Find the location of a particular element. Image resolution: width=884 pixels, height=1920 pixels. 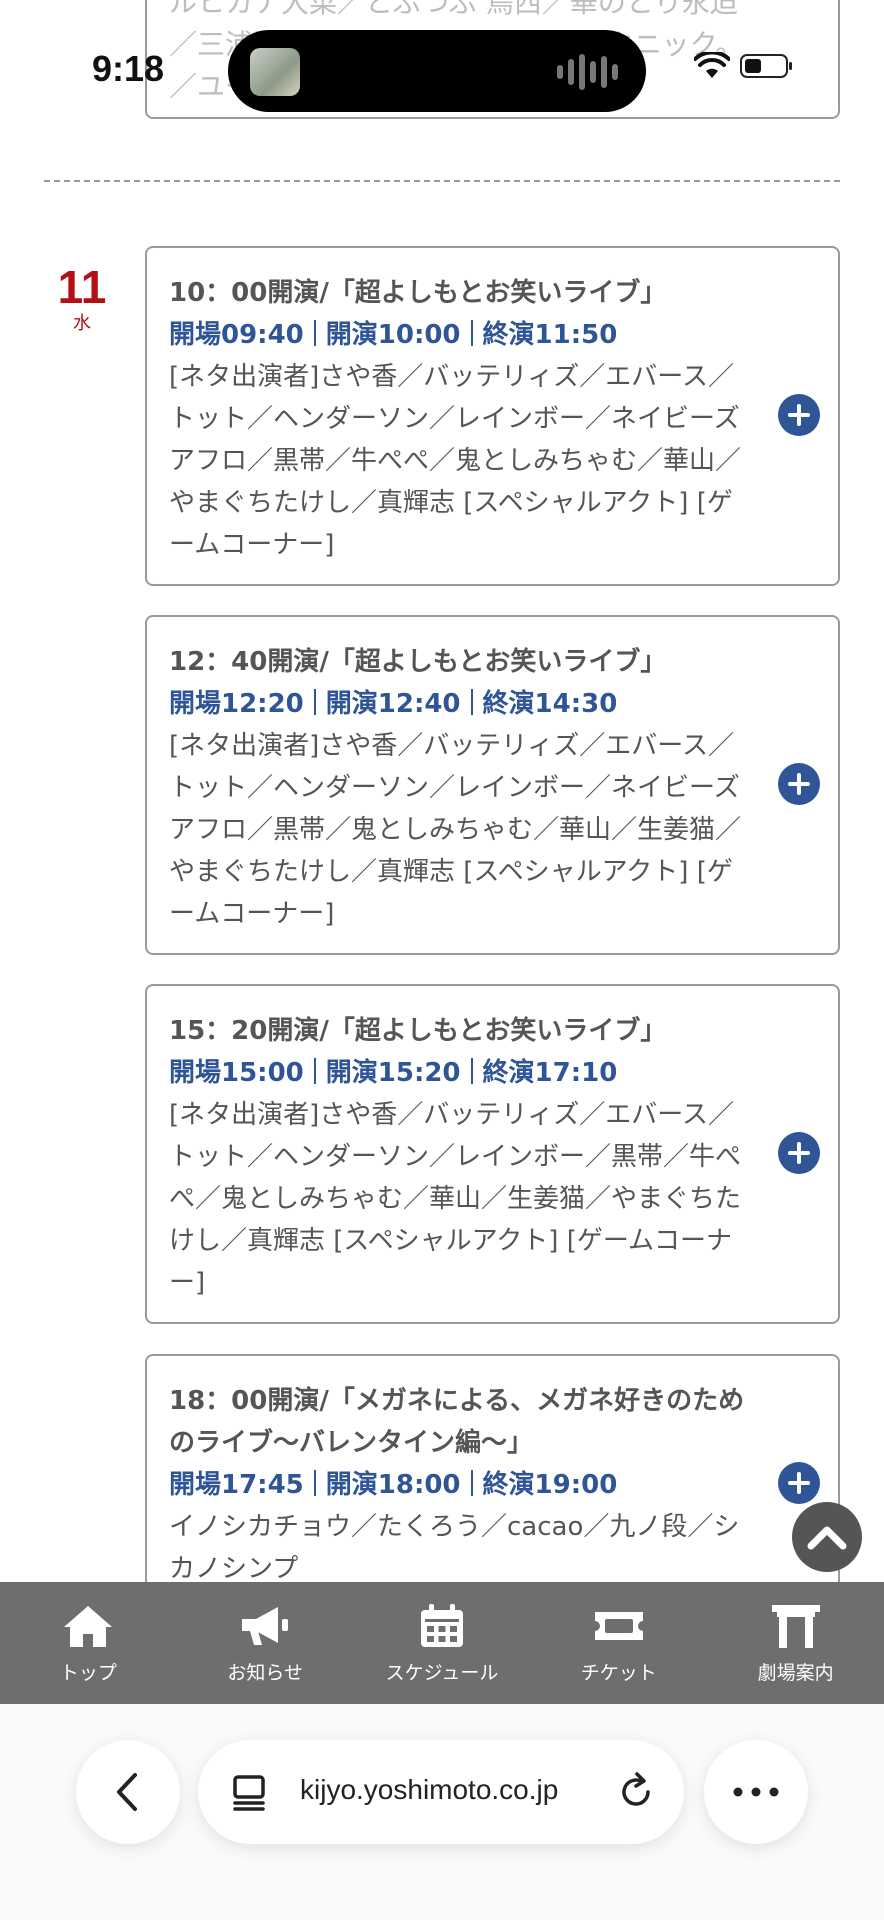

performance-cast: イノシカチョウ／たくろう／cacao／九ノ段／シカノシンプ is located at coordinates (454, 1548).